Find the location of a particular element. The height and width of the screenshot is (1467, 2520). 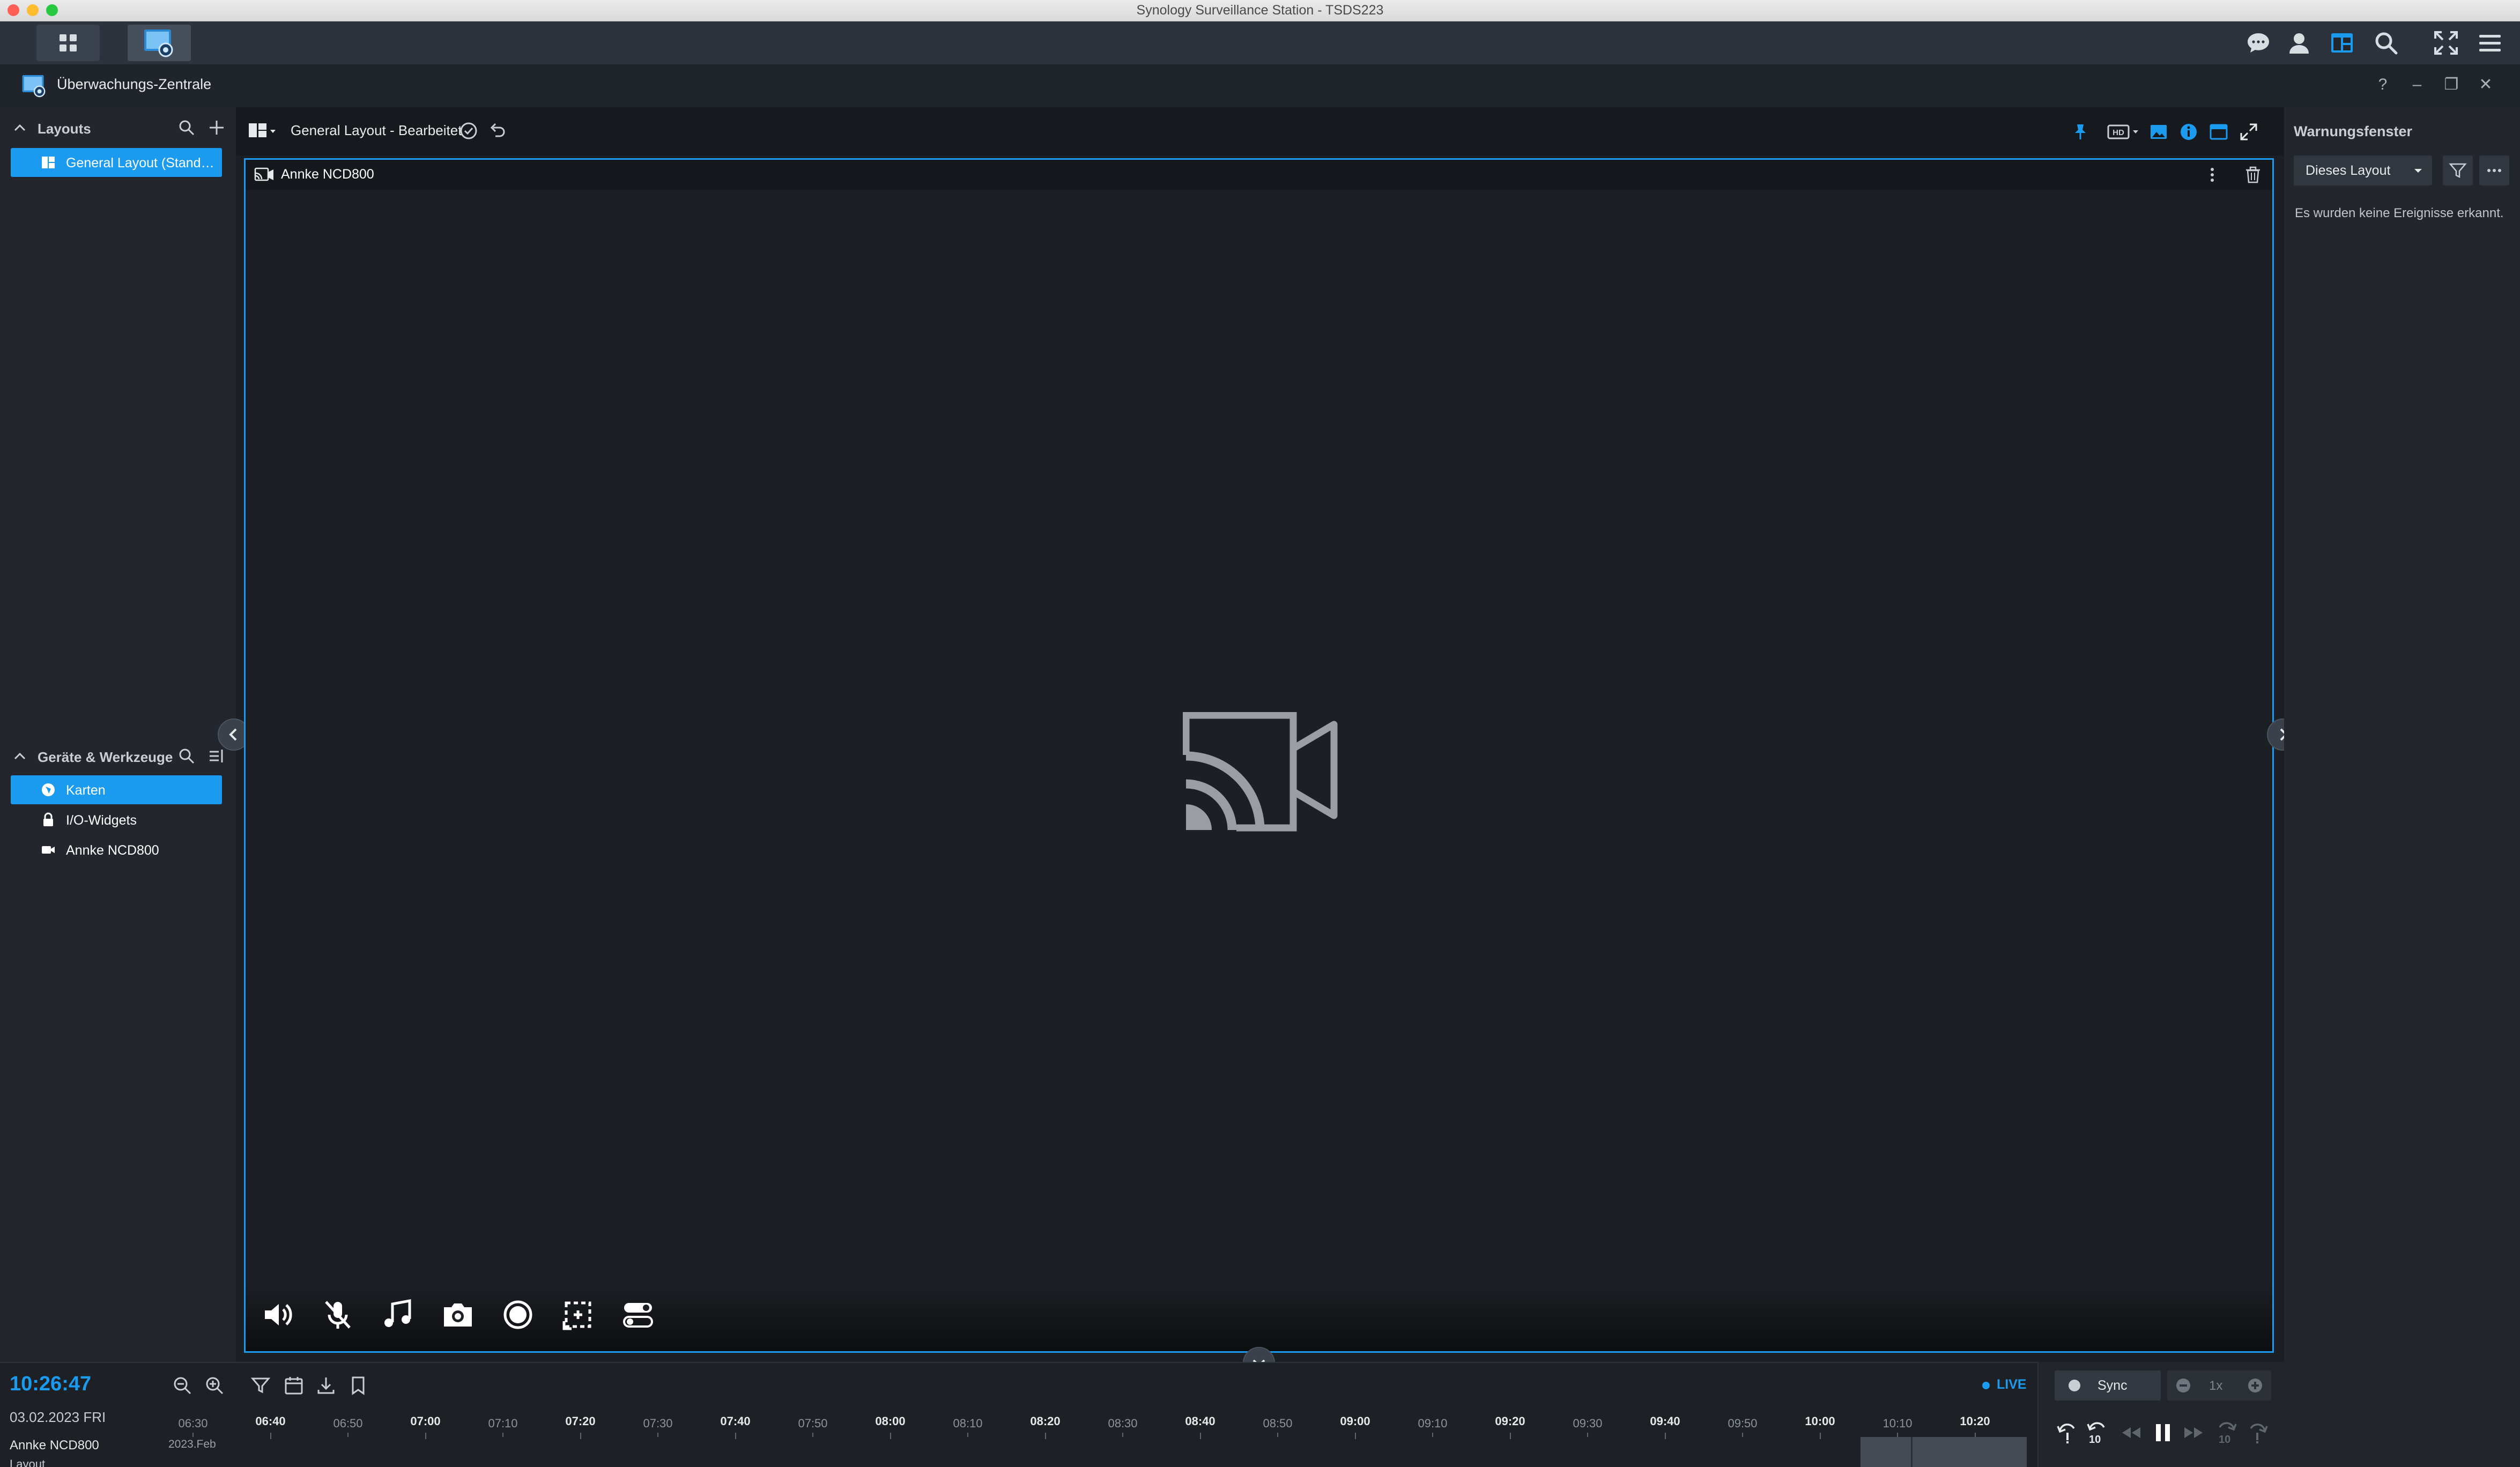

layouts-section-header: Layouts is located at coordinates (118, 128).